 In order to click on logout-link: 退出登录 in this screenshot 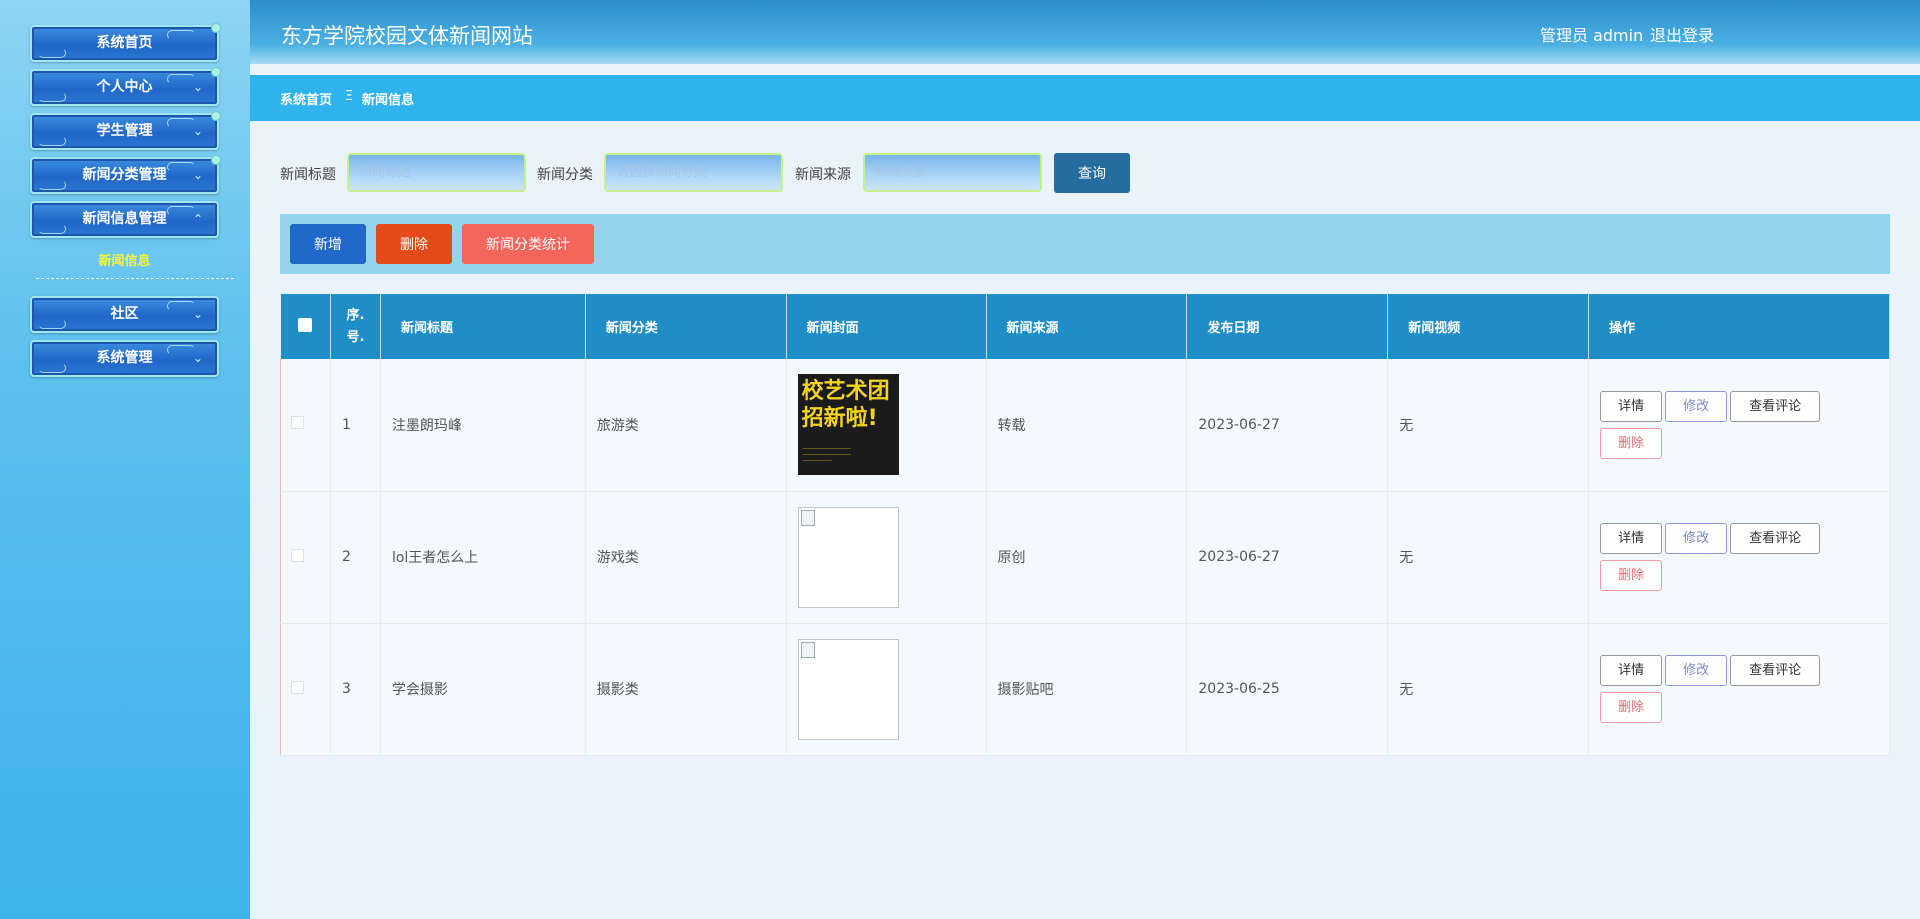, I will do `click(1682, 34)`.